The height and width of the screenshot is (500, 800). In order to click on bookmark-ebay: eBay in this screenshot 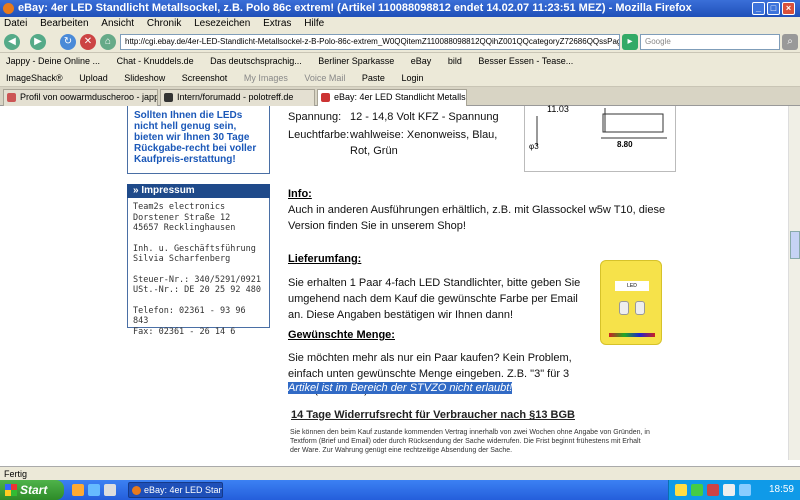, I will do `click(421, 61)`.